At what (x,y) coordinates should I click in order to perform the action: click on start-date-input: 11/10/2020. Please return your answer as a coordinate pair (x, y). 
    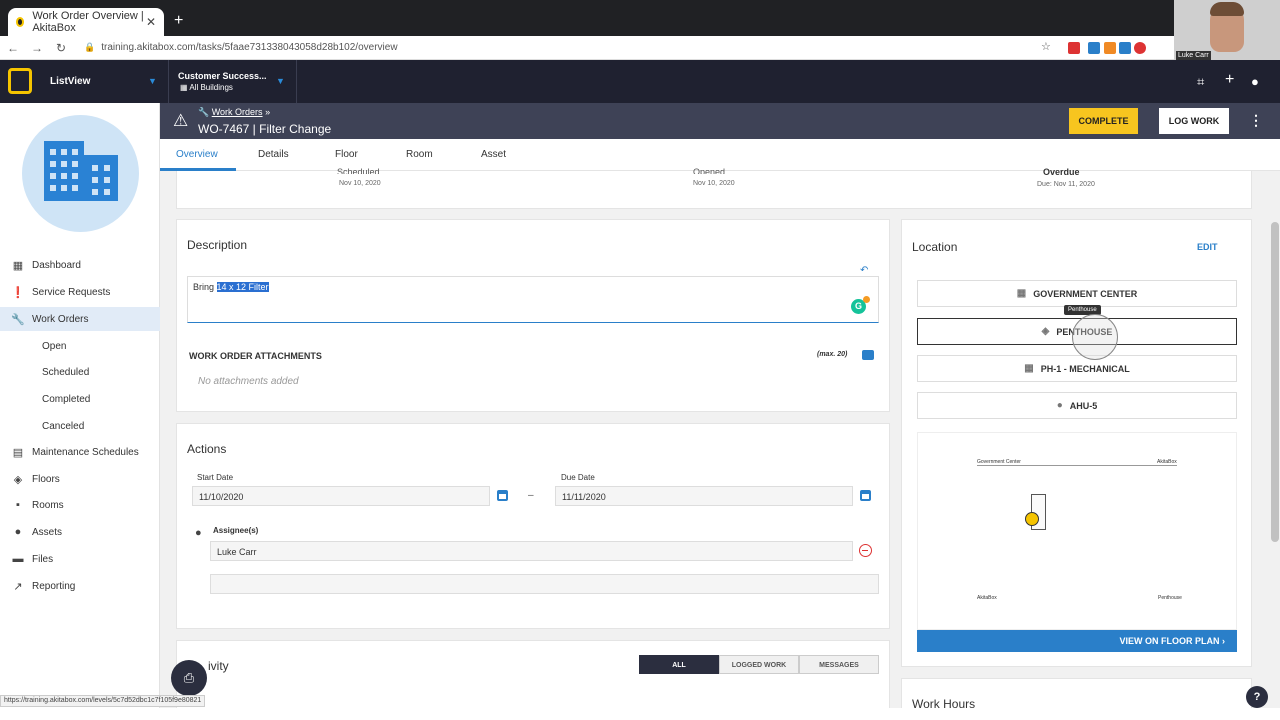
    Looking at the image, I should click on (341, 496).